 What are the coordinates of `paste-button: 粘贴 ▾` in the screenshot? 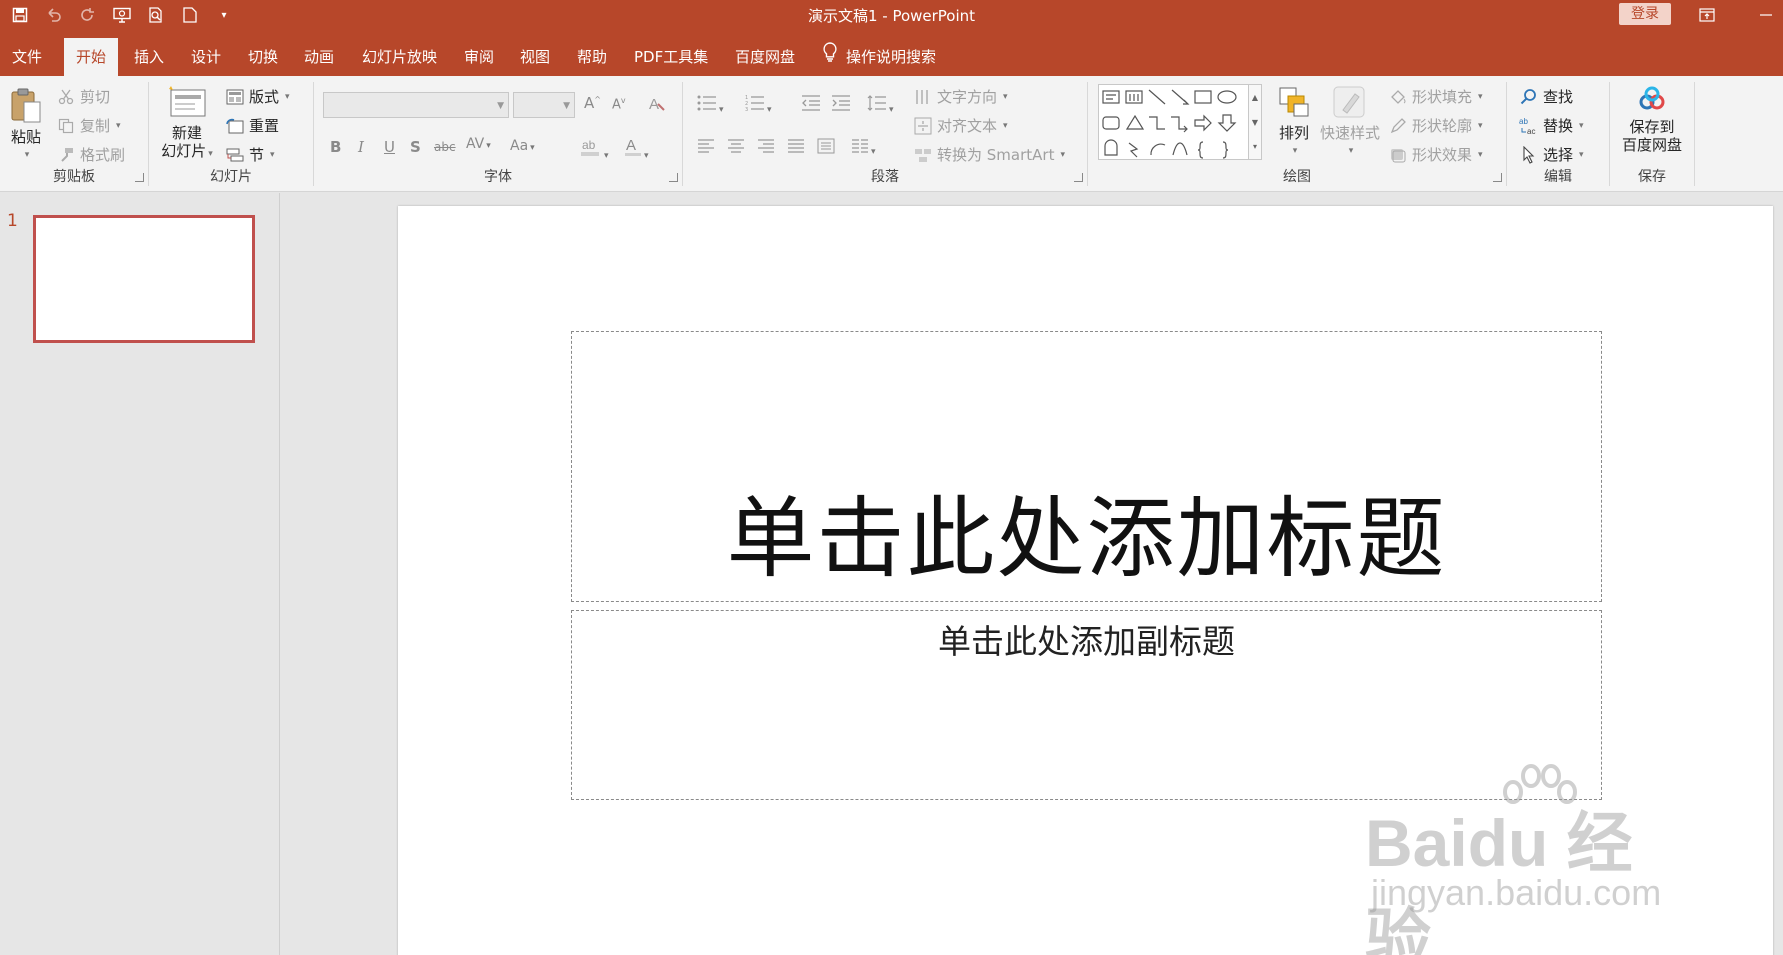 It's located at (26, 125).